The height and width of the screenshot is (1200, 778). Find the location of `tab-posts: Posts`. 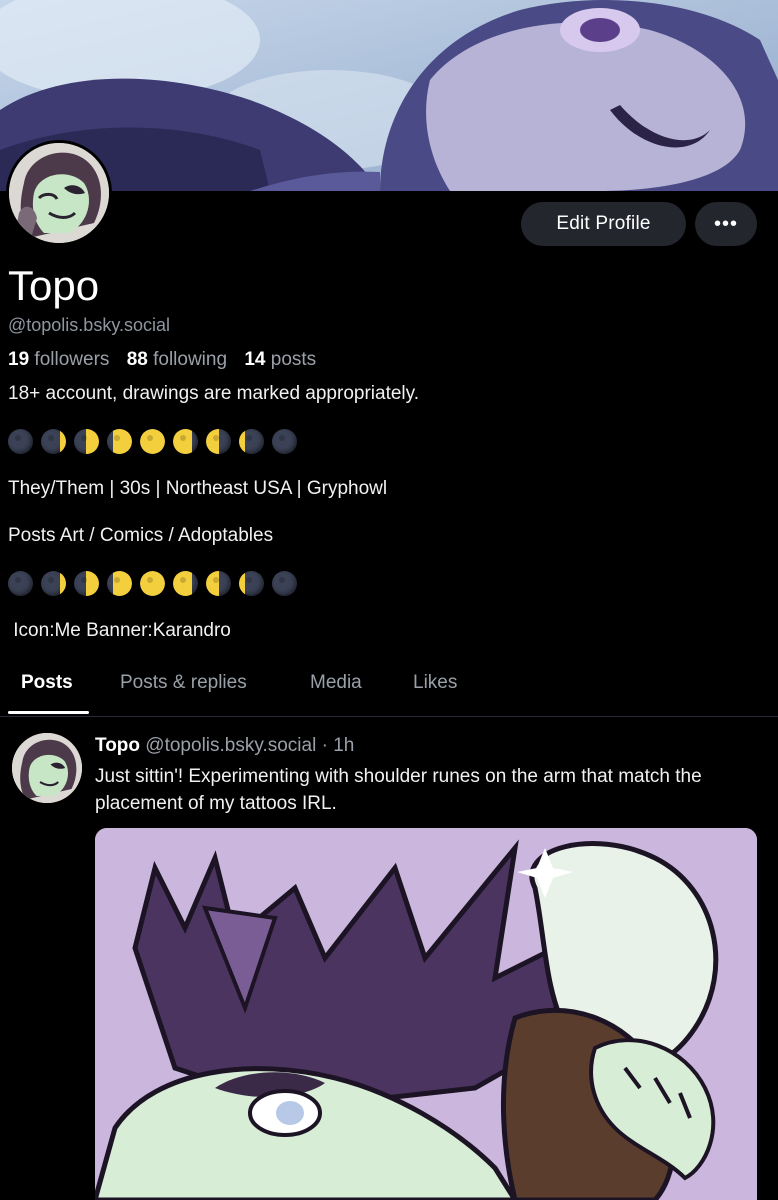

tab-posts: Posts is located at coordinates (47, 683).